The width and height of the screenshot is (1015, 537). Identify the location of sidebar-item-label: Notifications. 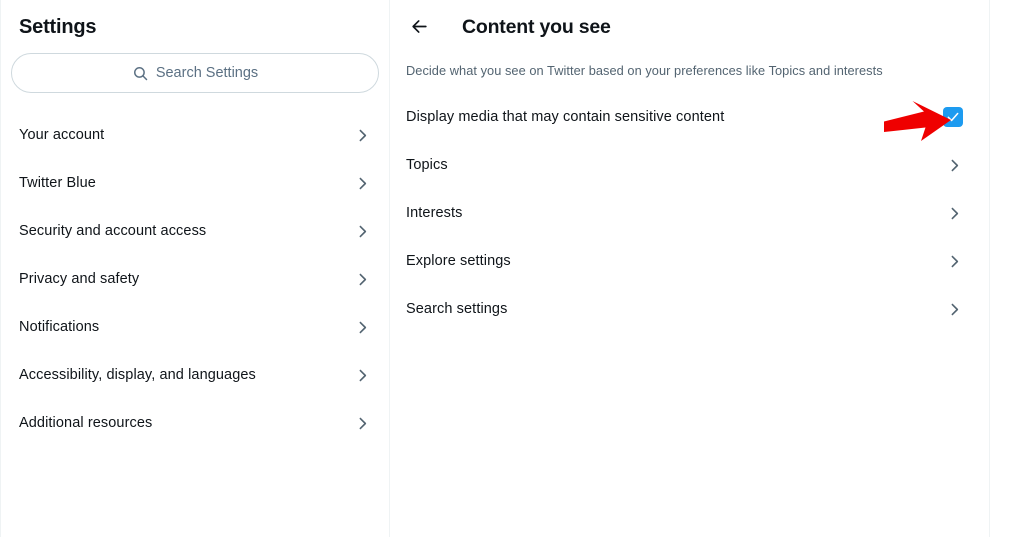
(59, 327).